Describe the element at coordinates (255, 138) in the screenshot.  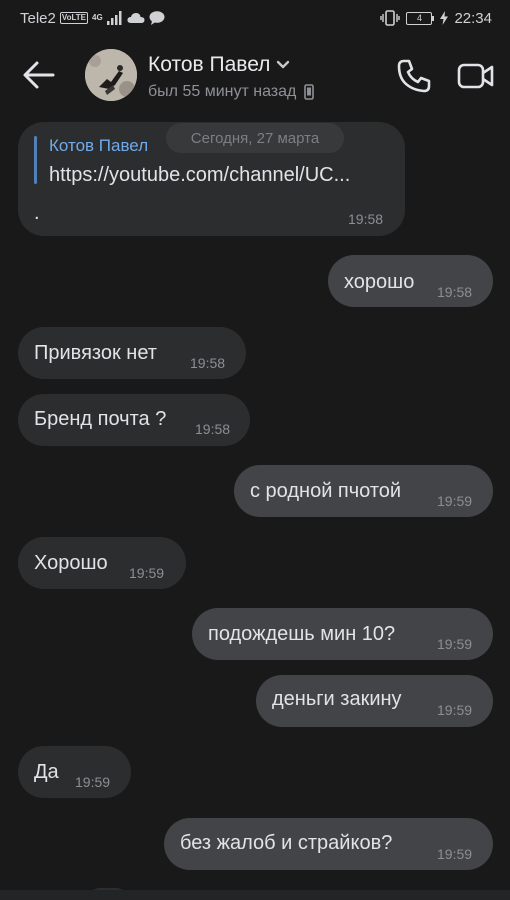
I see `date-separator: Сегодня, 27 марта` at that location.